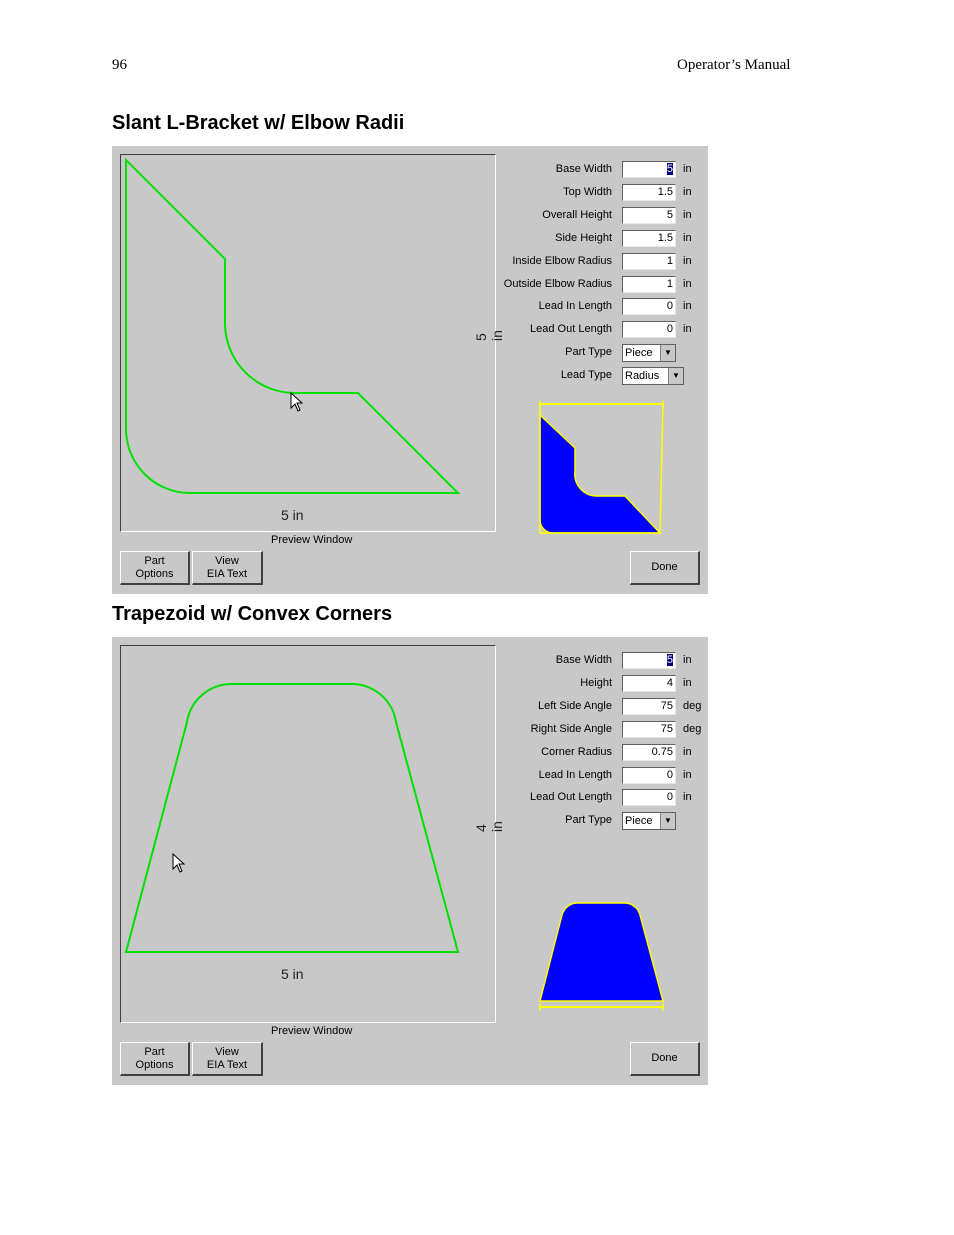 Image resolution: width=954 pixels, height=1235 pixels. Describe the element at coordinates (297, 402) in the screenshot. I see `mouse-cursor-icon` at that location.